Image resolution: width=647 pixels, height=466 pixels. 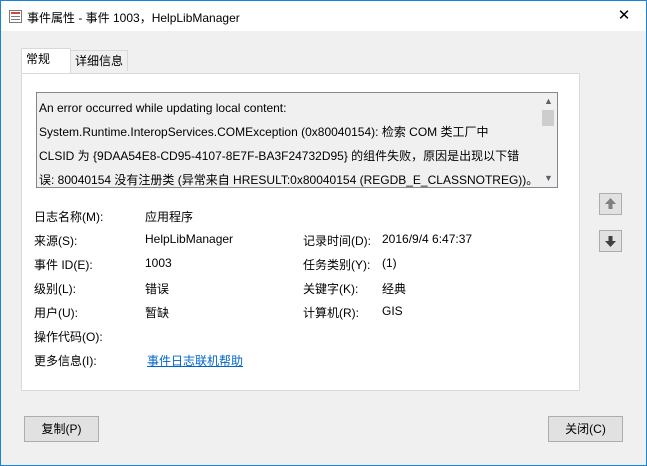 What do you see at coordinates (68, 337) in the screenshot?
I see `opcode-label: 操作代码(O):` at bounding box center [68, 337].